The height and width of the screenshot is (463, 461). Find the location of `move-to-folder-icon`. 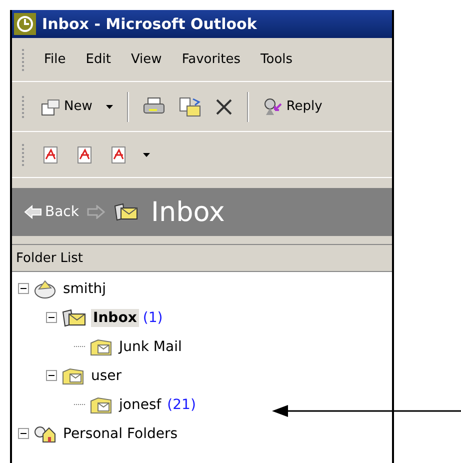

move-to-folder-icon is located at coordinates (190, 106).